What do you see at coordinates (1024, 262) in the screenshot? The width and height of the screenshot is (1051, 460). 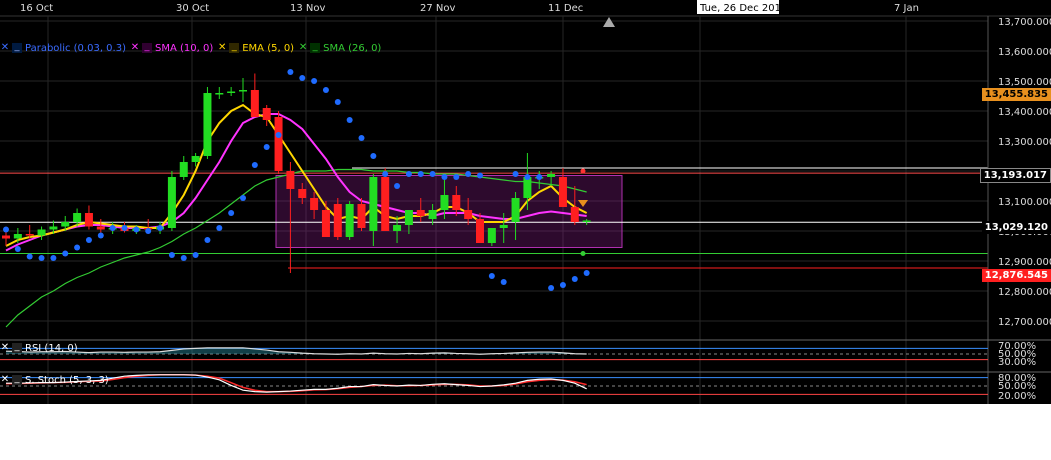 I see `y-tick-label: 12,900.000` at bounding box center [1024, 262].